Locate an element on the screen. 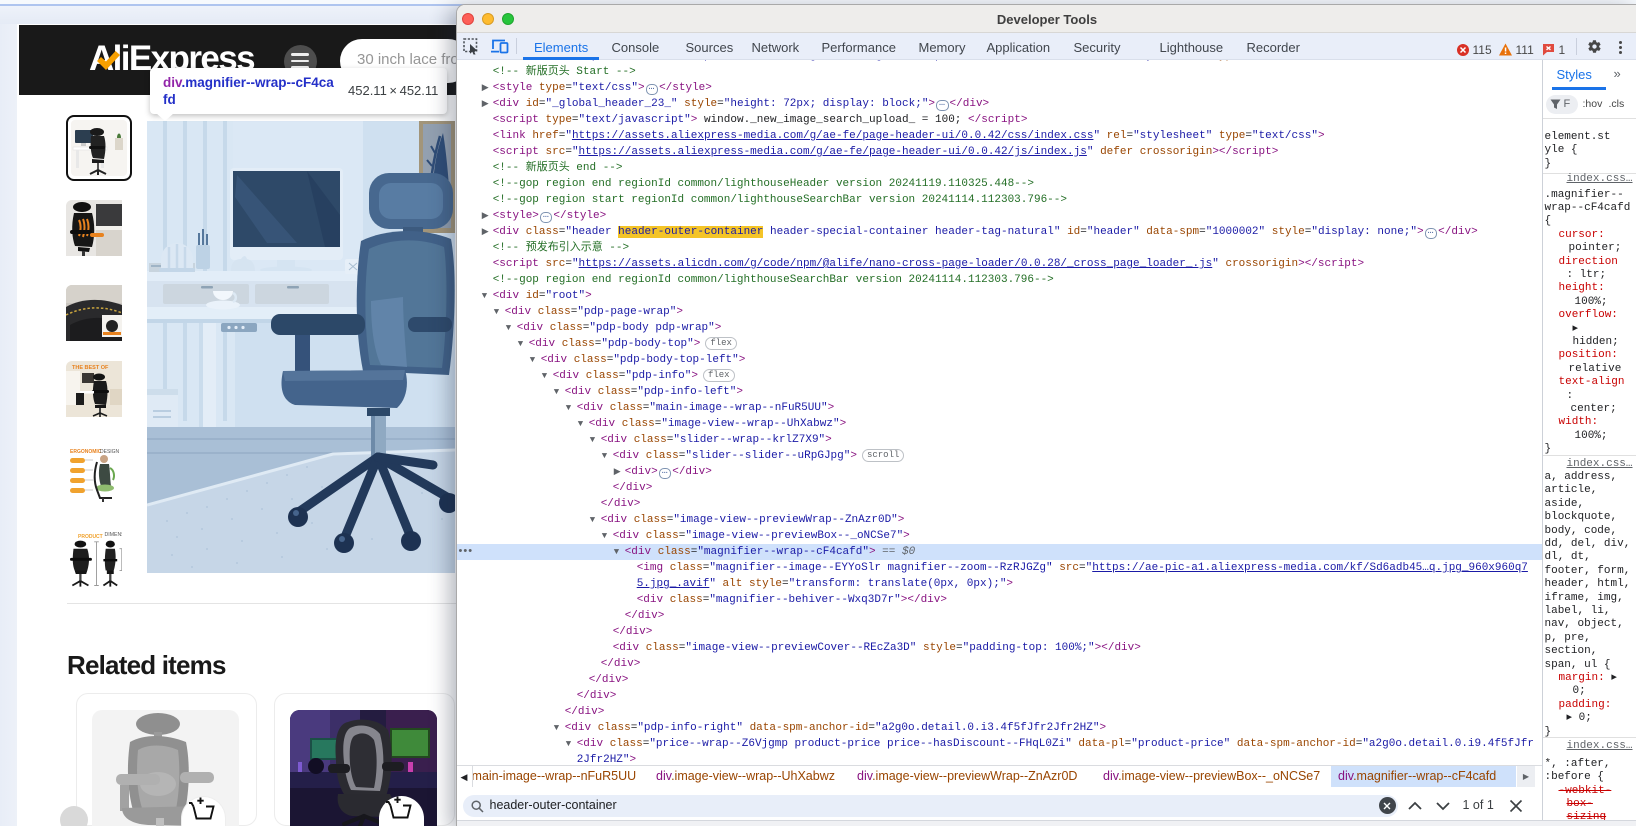 The width and height of the screenshot is (1636, 826). svg-text: PRODUCT is located at coordinates (90, 537).